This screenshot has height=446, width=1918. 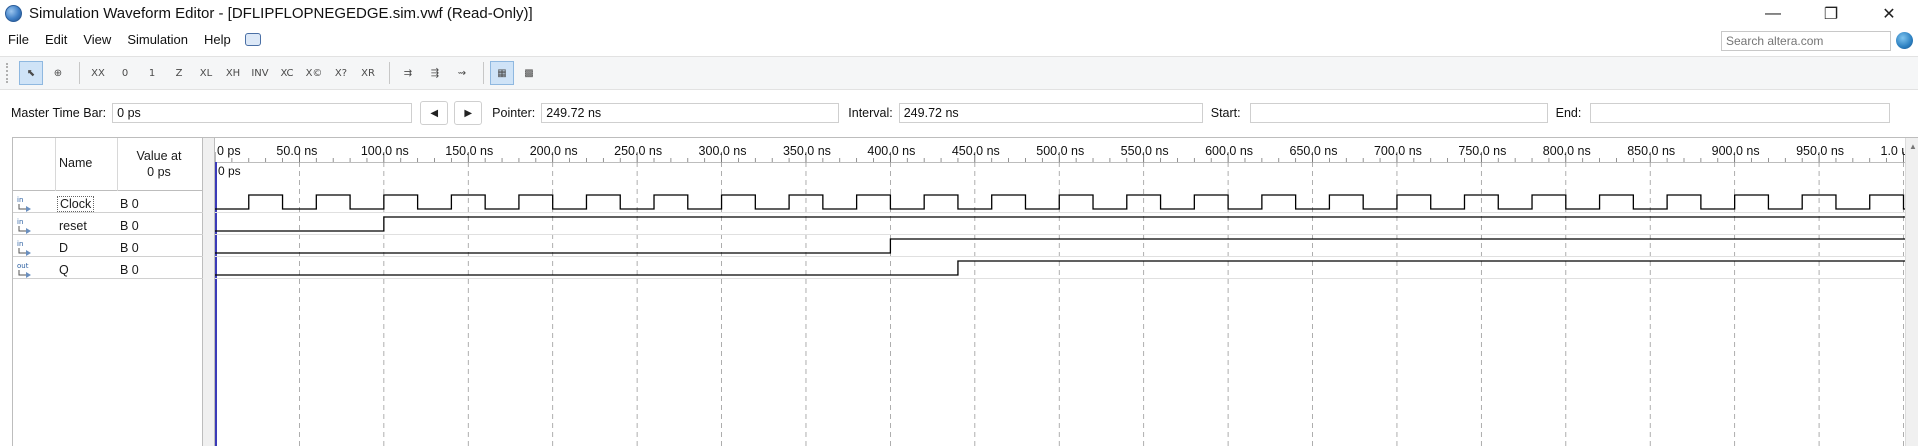 What do you see at coordinates (159, 164) in the screenshot?
I see `value-column-header: Value at 0 ps` at bounding box center [159, 164].